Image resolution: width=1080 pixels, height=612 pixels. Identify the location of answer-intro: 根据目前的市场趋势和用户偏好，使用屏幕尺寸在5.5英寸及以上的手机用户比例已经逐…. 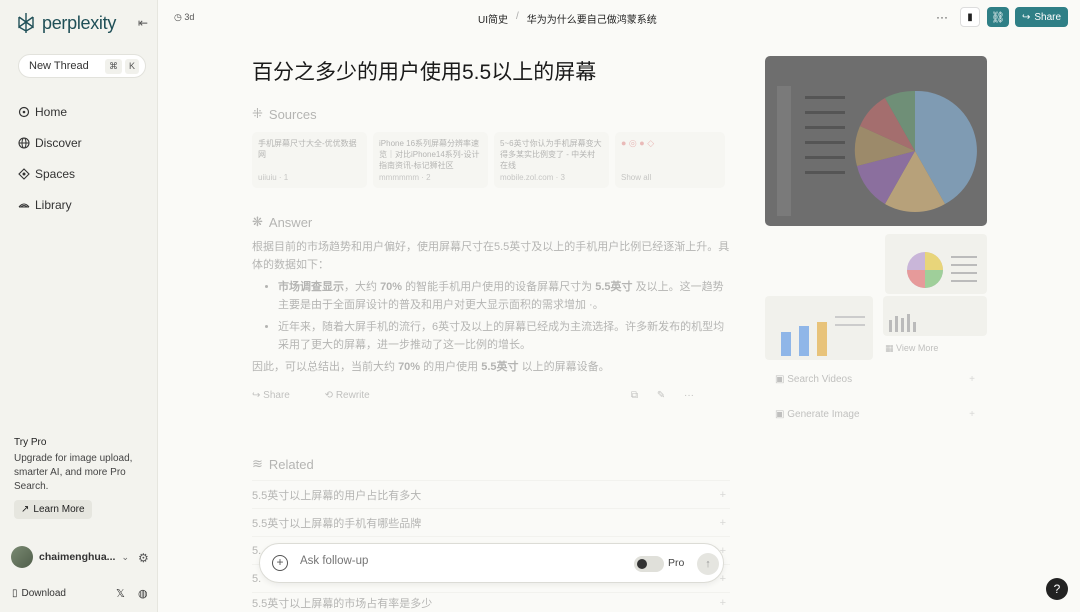
(491, 256).